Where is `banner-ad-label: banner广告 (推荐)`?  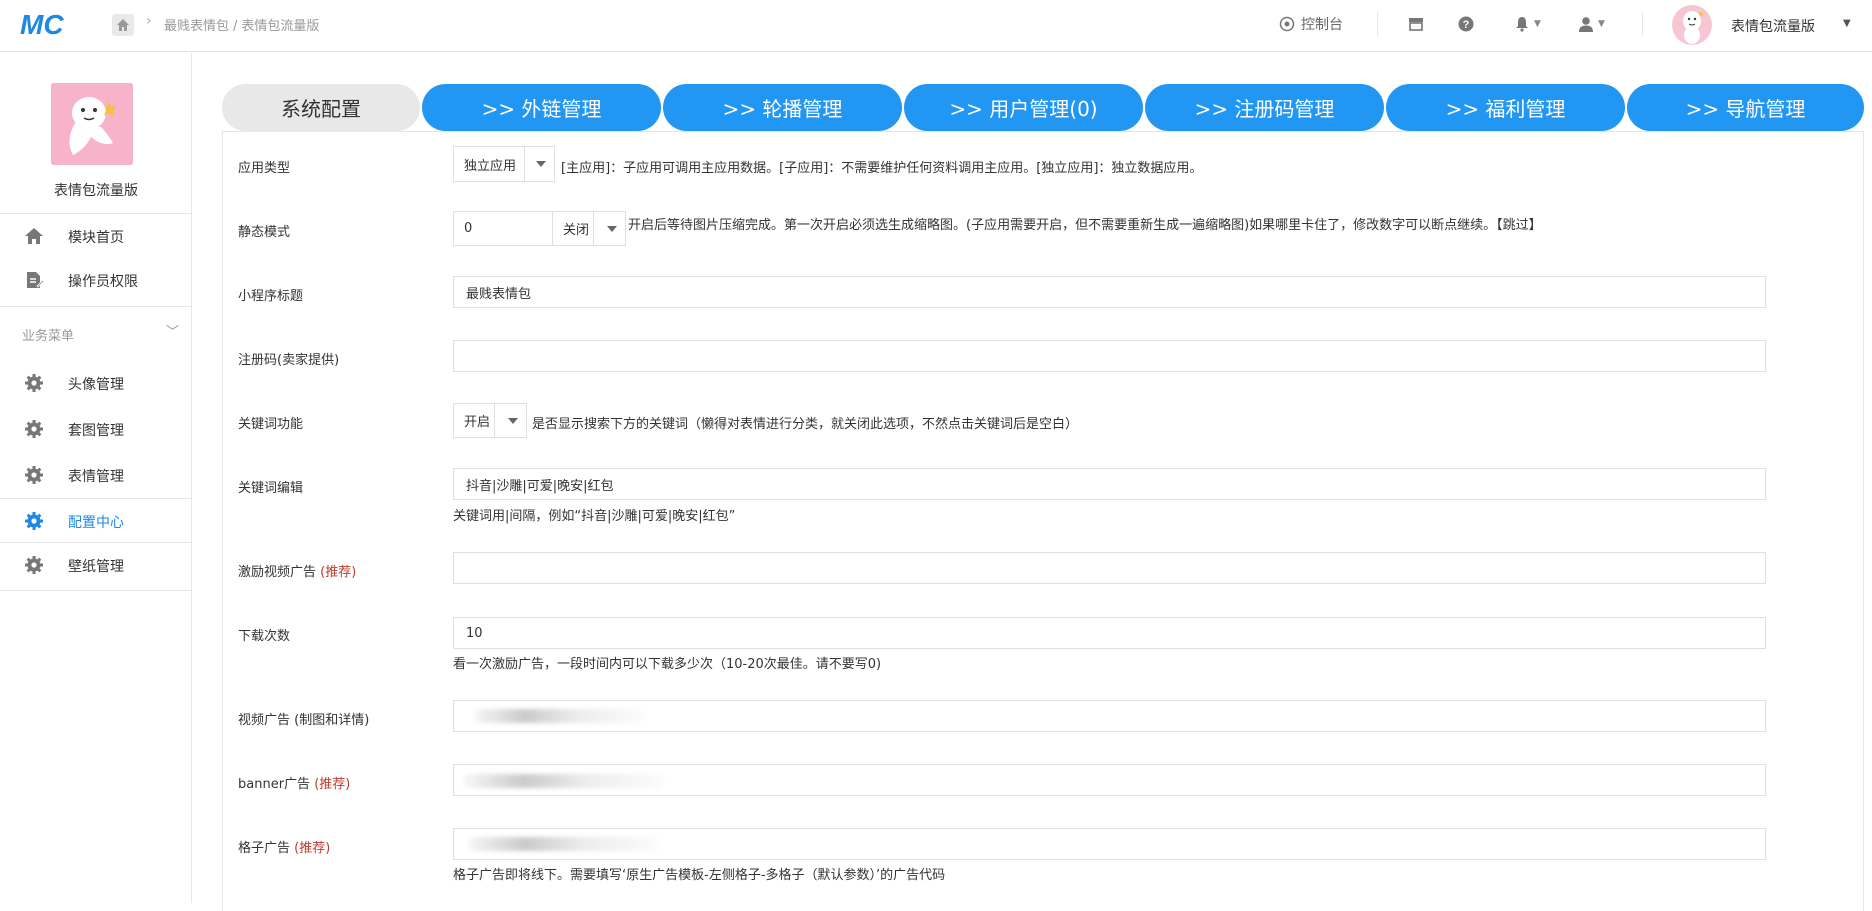
banner-ad-label: banner广告 (推荐) is located at coordinates (294, 782).